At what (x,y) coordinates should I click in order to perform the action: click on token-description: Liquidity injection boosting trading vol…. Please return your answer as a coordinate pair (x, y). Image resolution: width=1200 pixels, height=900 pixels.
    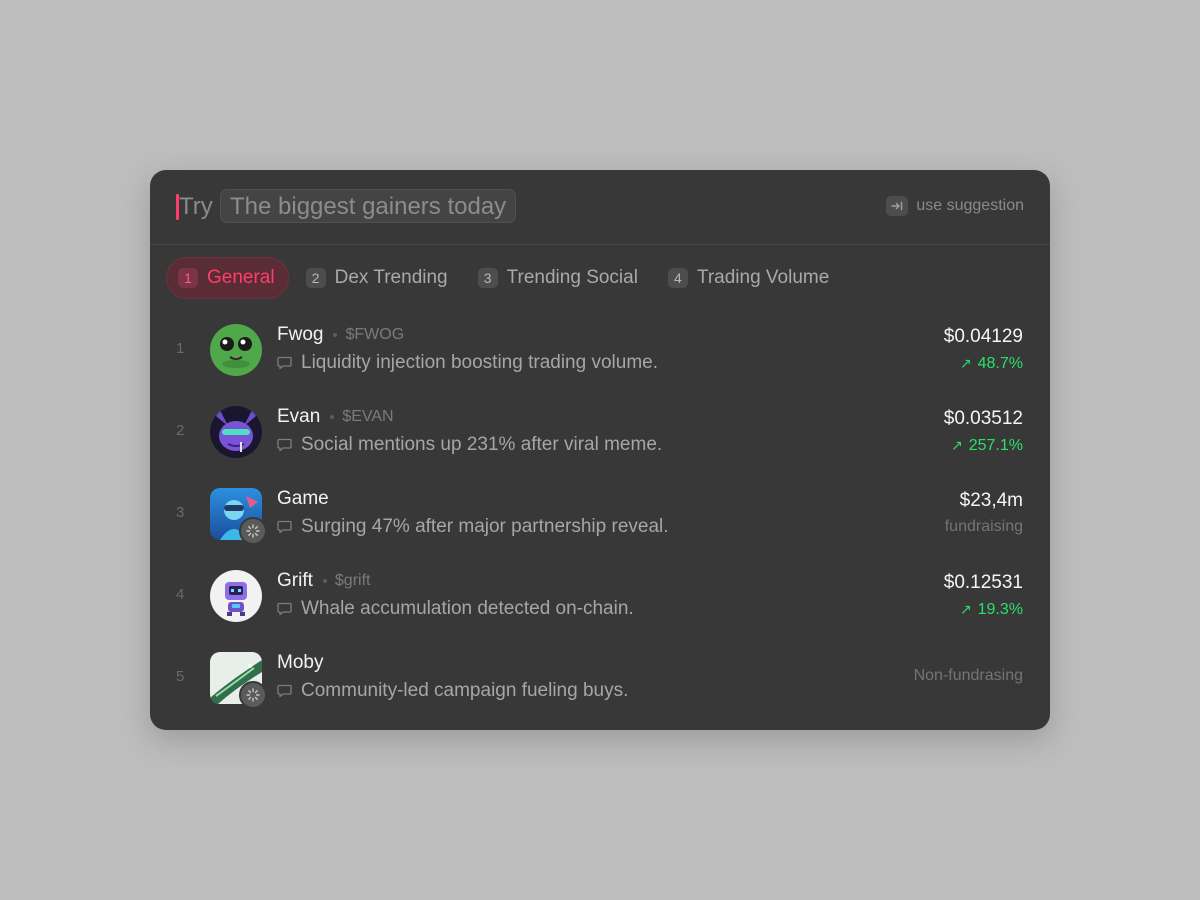
    Looking at the image, I should click on (479, 362).